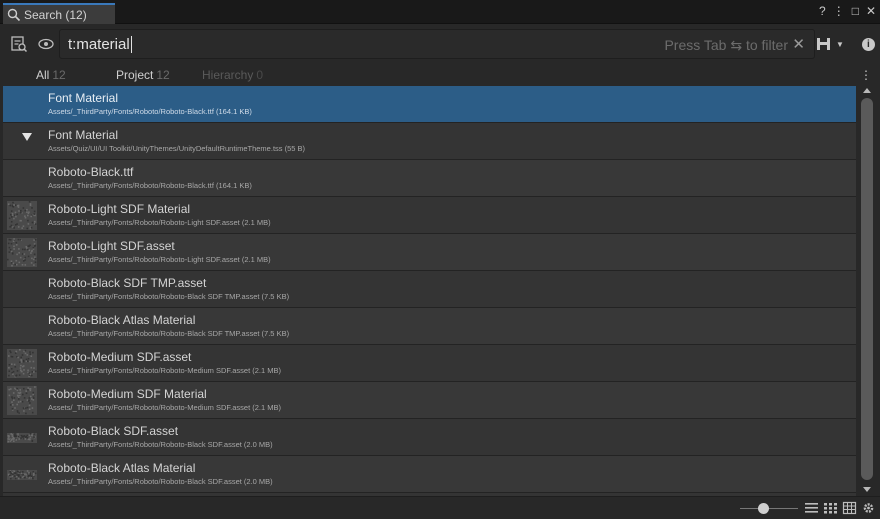  Describe the element at coordinates (51, 75) in the screenshot. I see `tab-all: All 12` at that location.